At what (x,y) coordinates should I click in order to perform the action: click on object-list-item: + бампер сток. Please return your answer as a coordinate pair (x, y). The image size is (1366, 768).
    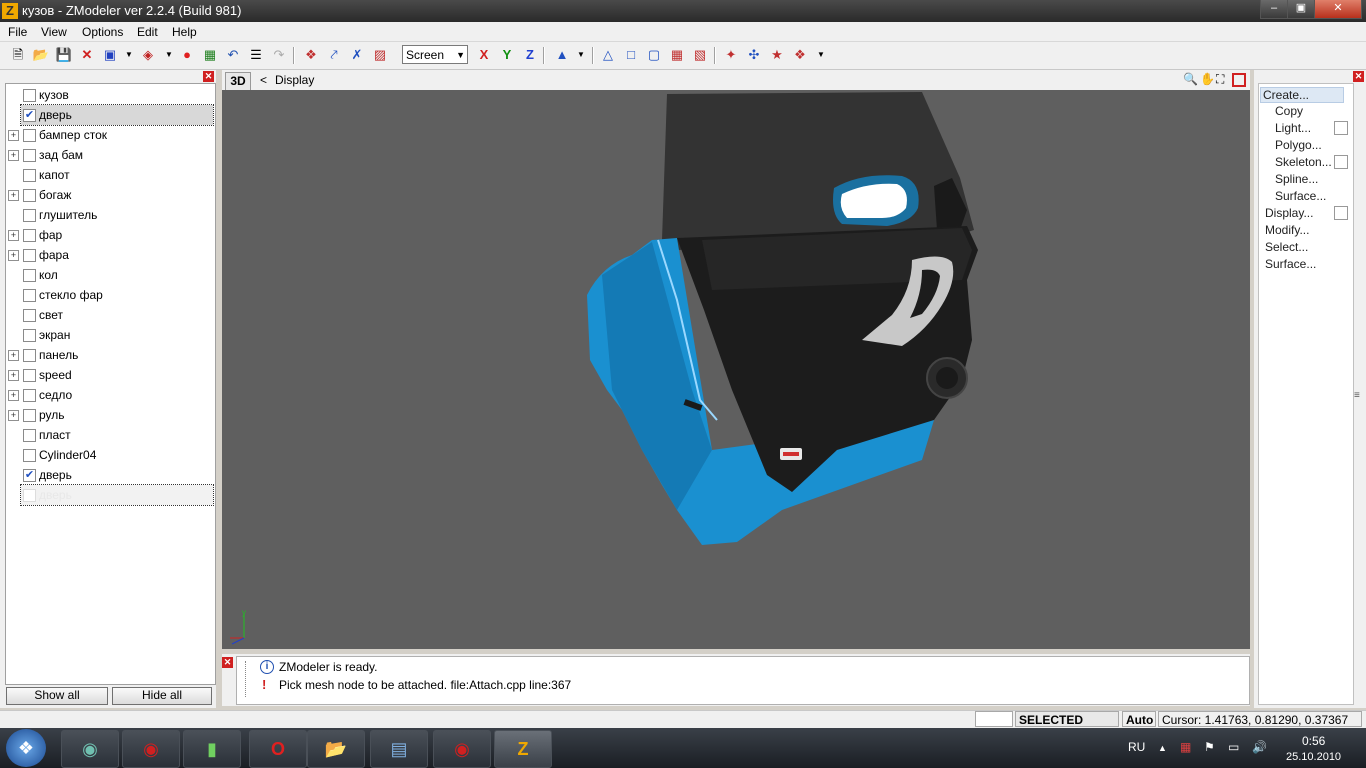
    Looking at the image, I should click on (110, 135).